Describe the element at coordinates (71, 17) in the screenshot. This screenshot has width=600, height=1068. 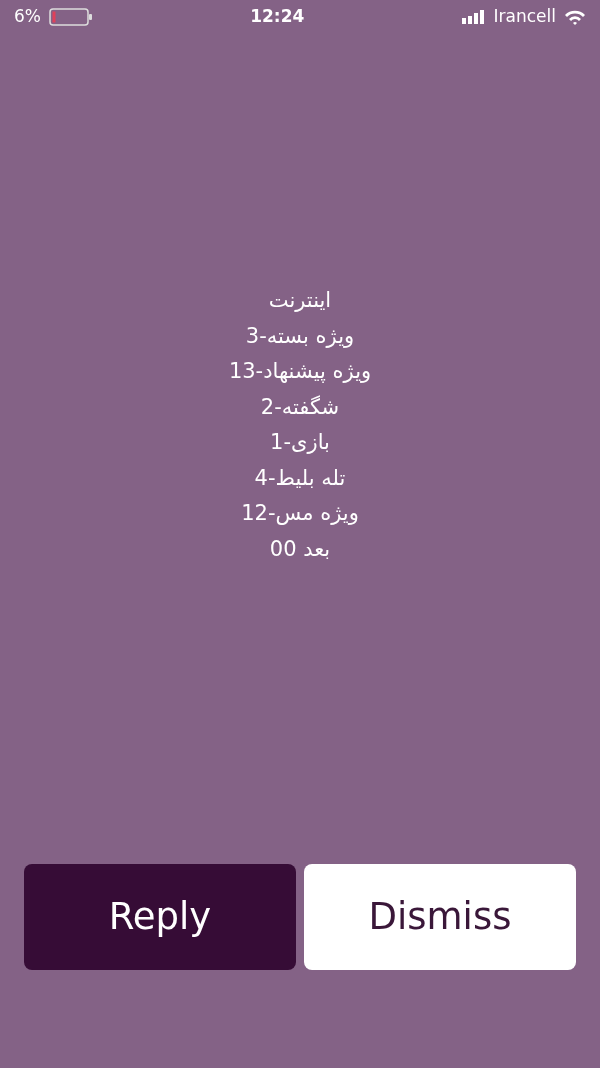
I see `battery-icon` at that location.